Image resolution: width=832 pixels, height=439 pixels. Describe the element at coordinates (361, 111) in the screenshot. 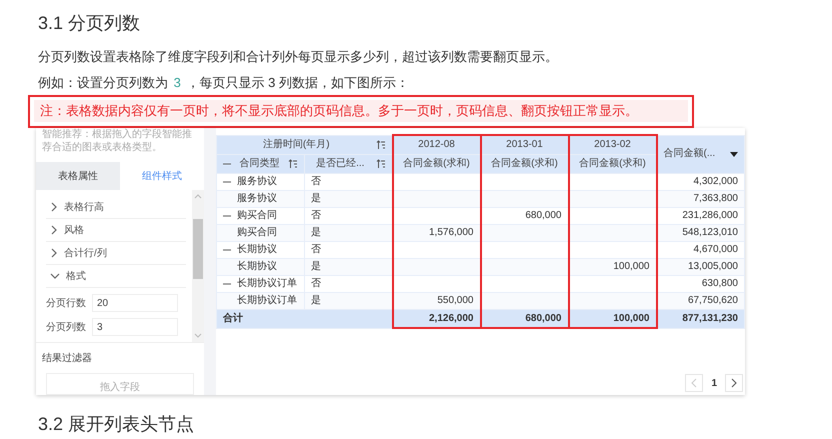

I see `note-text: 注：表格数据内容仅有一页时，将不显示底部的页码信息。多于一页时，页码信息、翻页按钮正常显示。` at that location.